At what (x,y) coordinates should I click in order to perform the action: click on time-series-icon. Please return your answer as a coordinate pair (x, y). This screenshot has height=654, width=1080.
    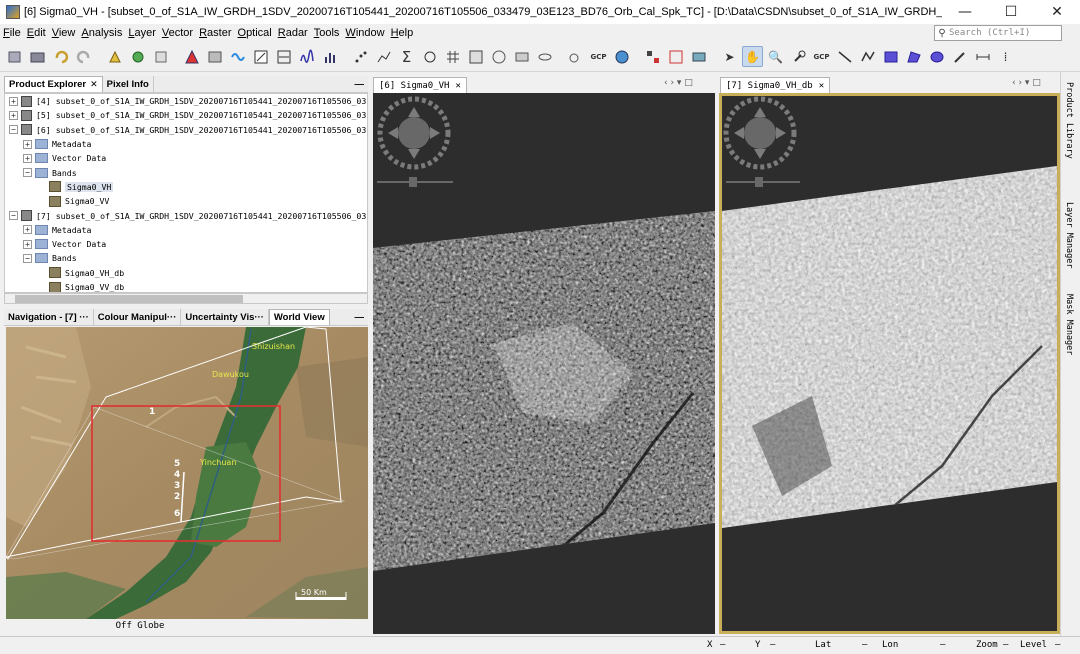
    Looking at the image, I should click on (521, 56).